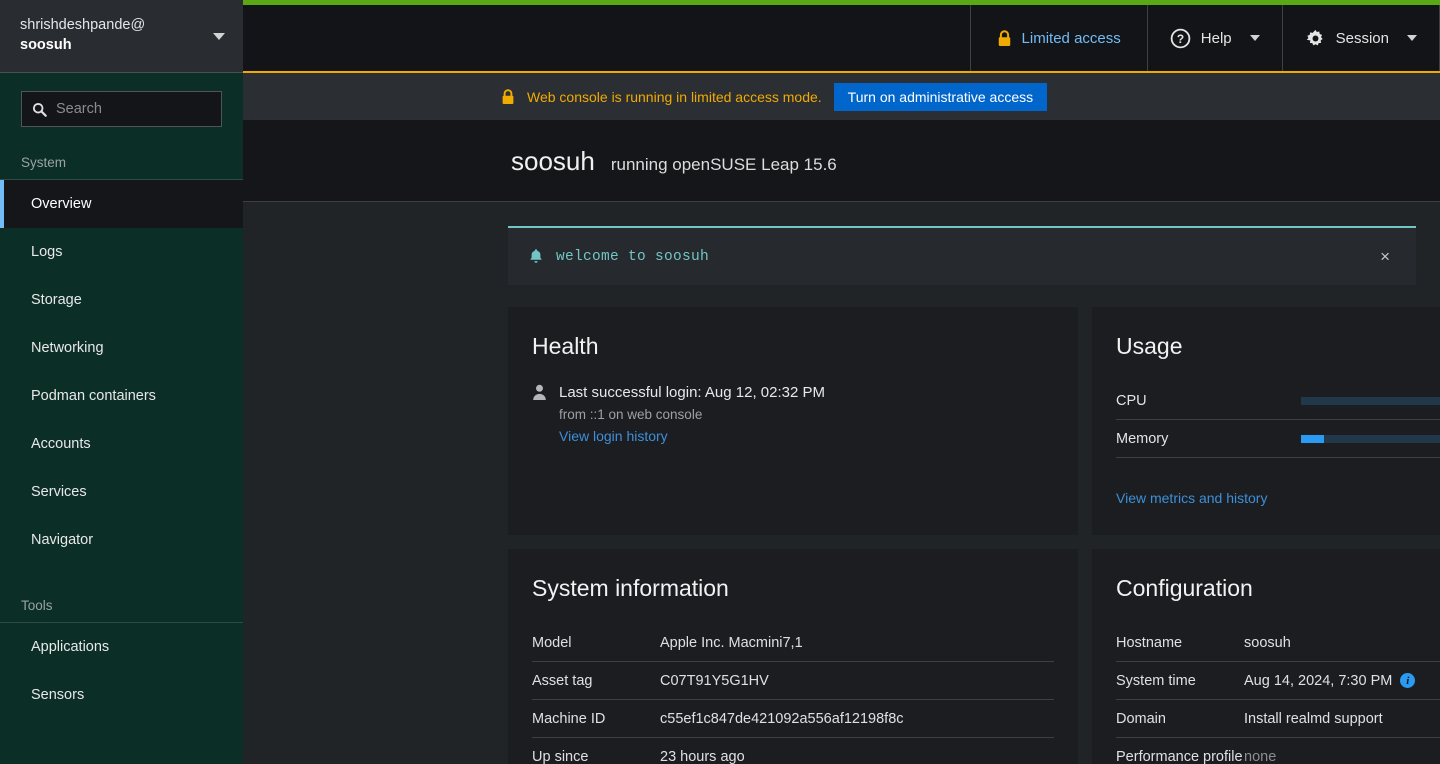 This screenshot has width=1440, height=764. I want to click on view-metrics-and-history-link: View metrics and history, so click(1191, 498).